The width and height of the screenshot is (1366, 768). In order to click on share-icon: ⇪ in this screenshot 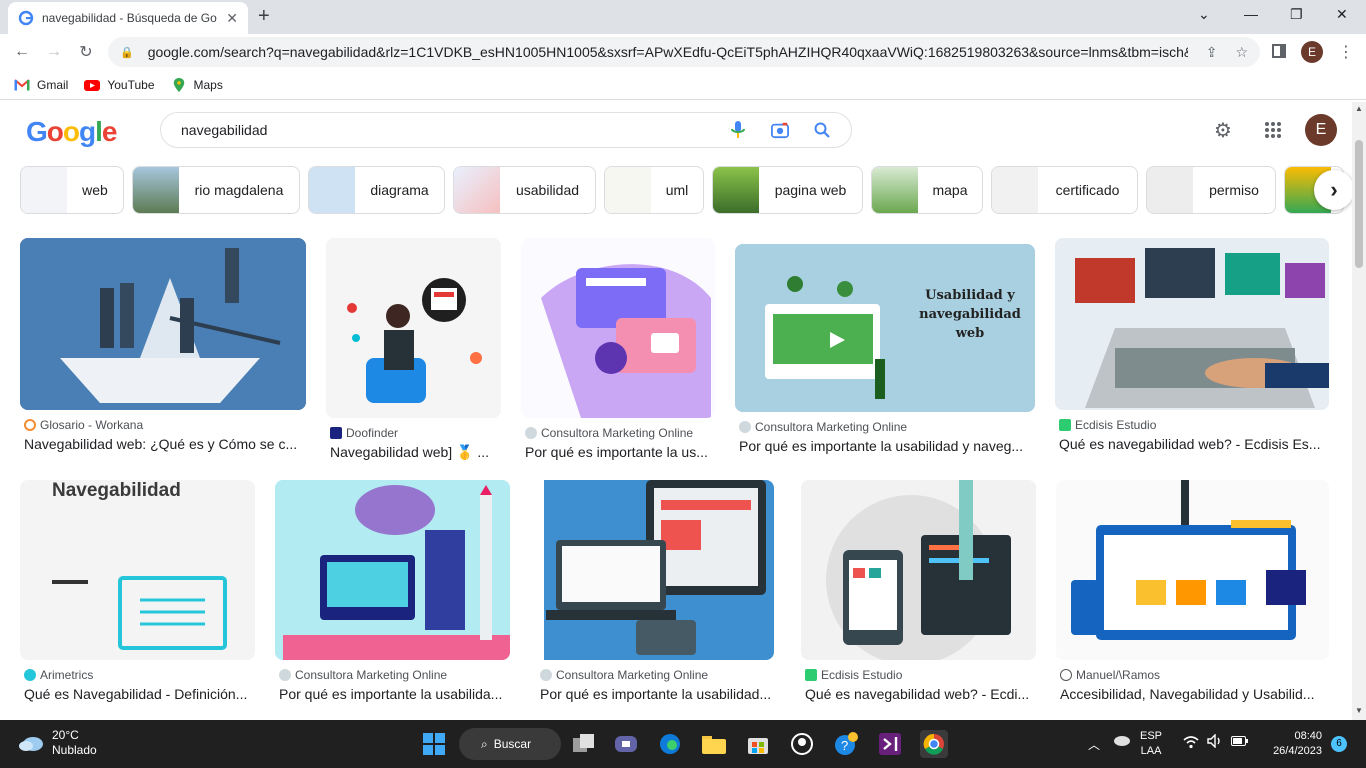, I will do `click(1212, 52)`.